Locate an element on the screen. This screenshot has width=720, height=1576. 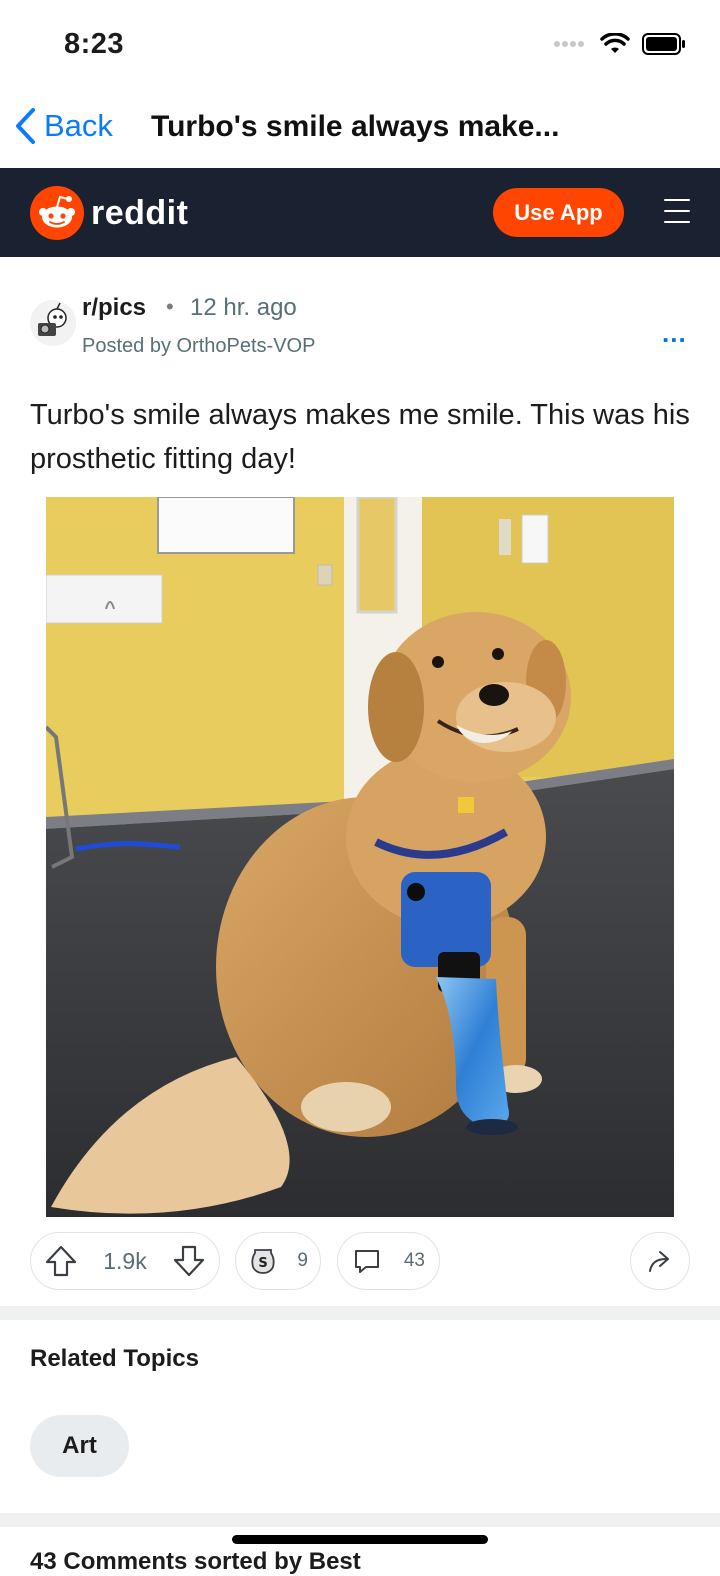
status-bar: 8:23 is located at coordinates (360, 47).